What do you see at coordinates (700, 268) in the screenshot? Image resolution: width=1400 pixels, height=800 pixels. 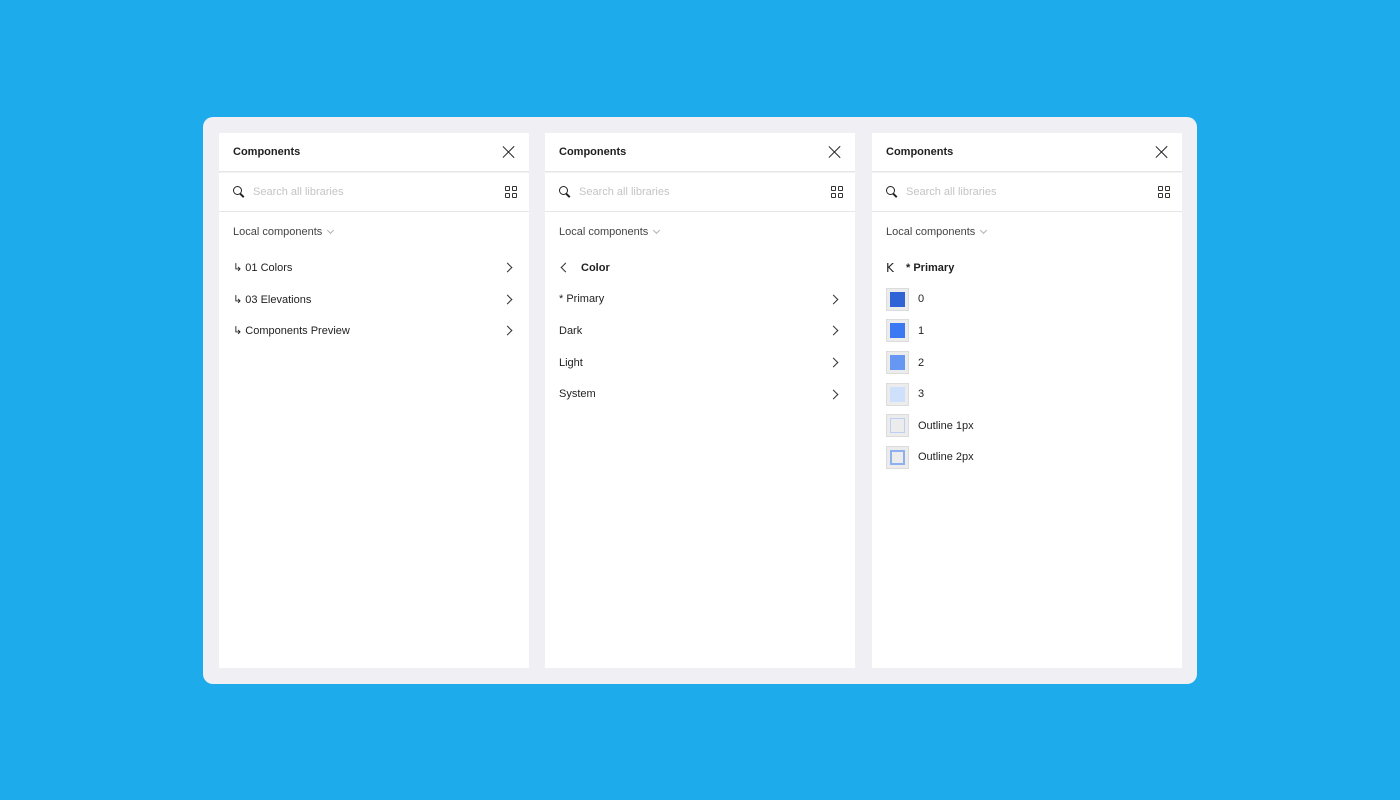 I see `back-button: Color` at bounding box center [700, 268].